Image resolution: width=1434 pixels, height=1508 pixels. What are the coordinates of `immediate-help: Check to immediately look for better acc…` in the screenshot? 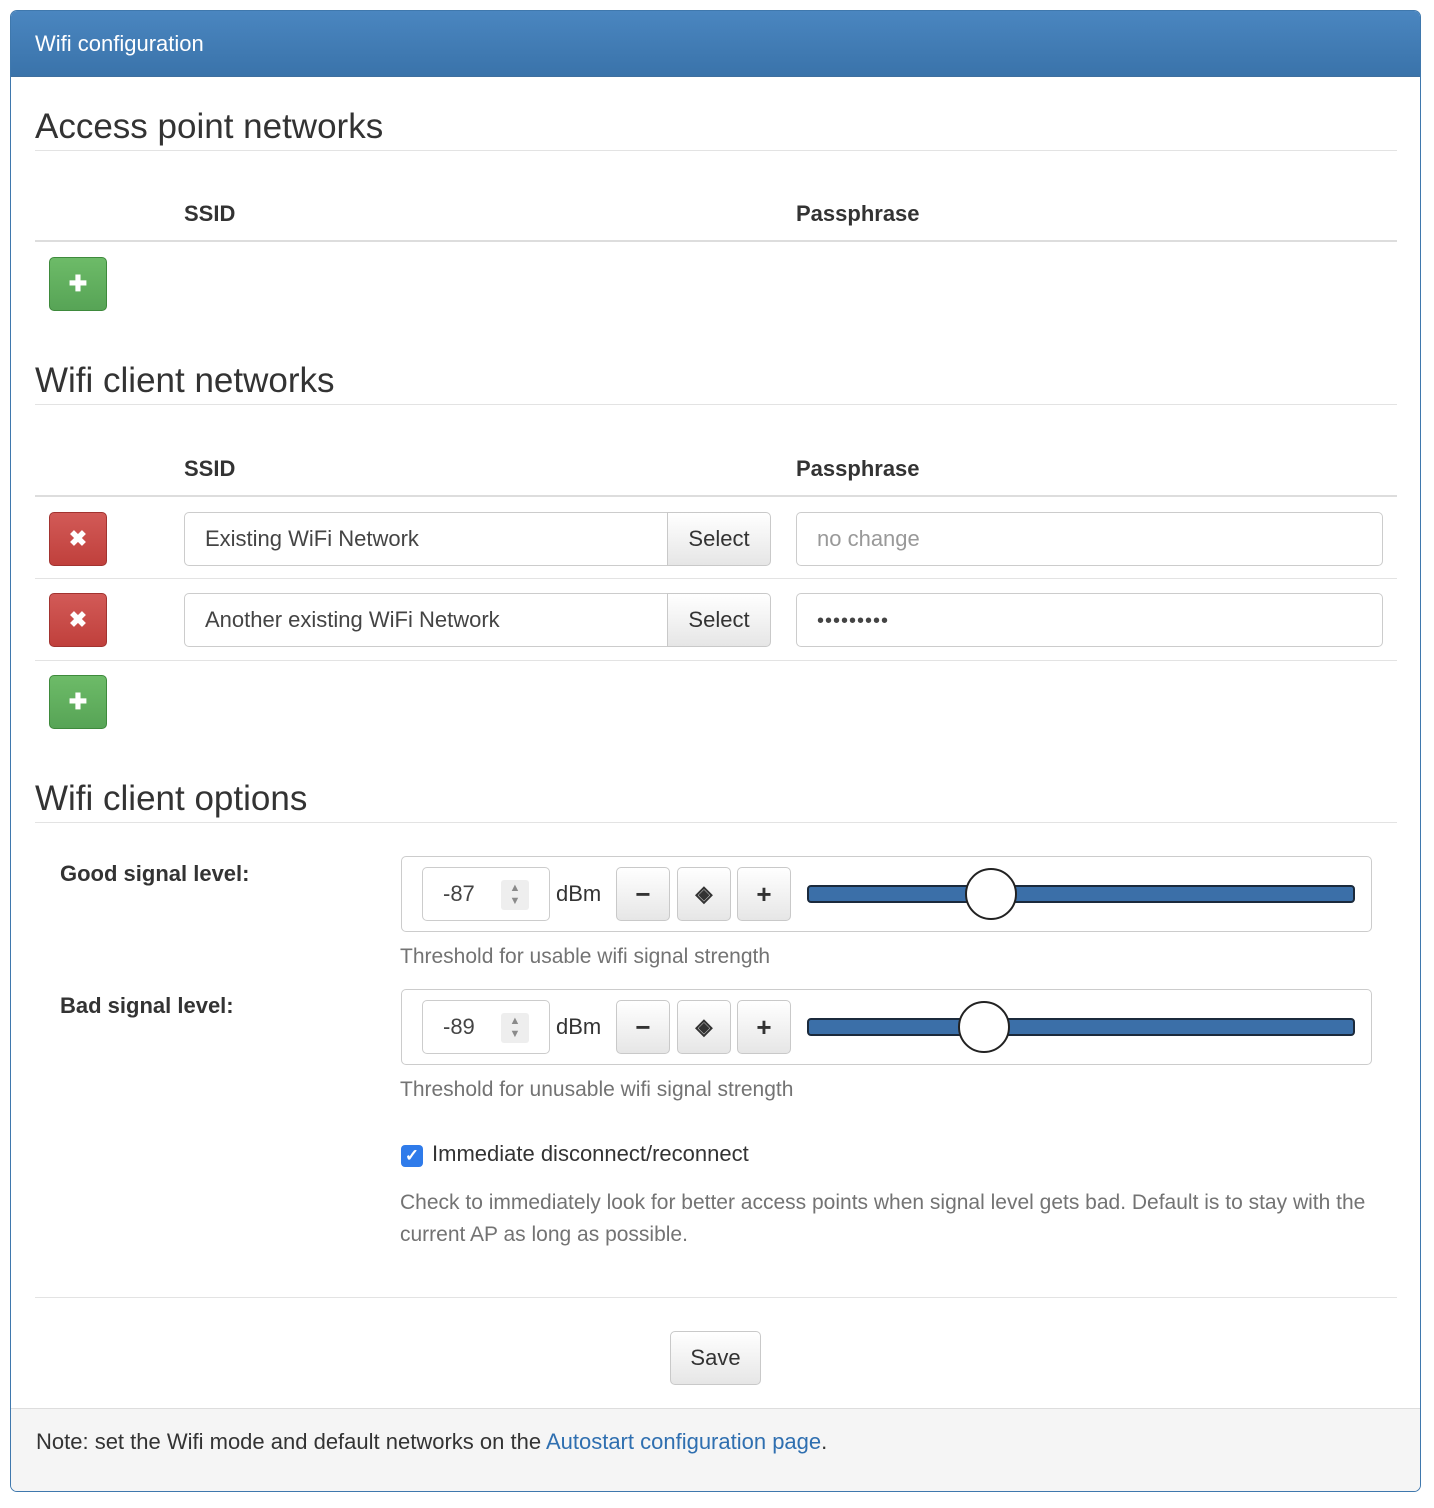 It's located at (883, 1218).